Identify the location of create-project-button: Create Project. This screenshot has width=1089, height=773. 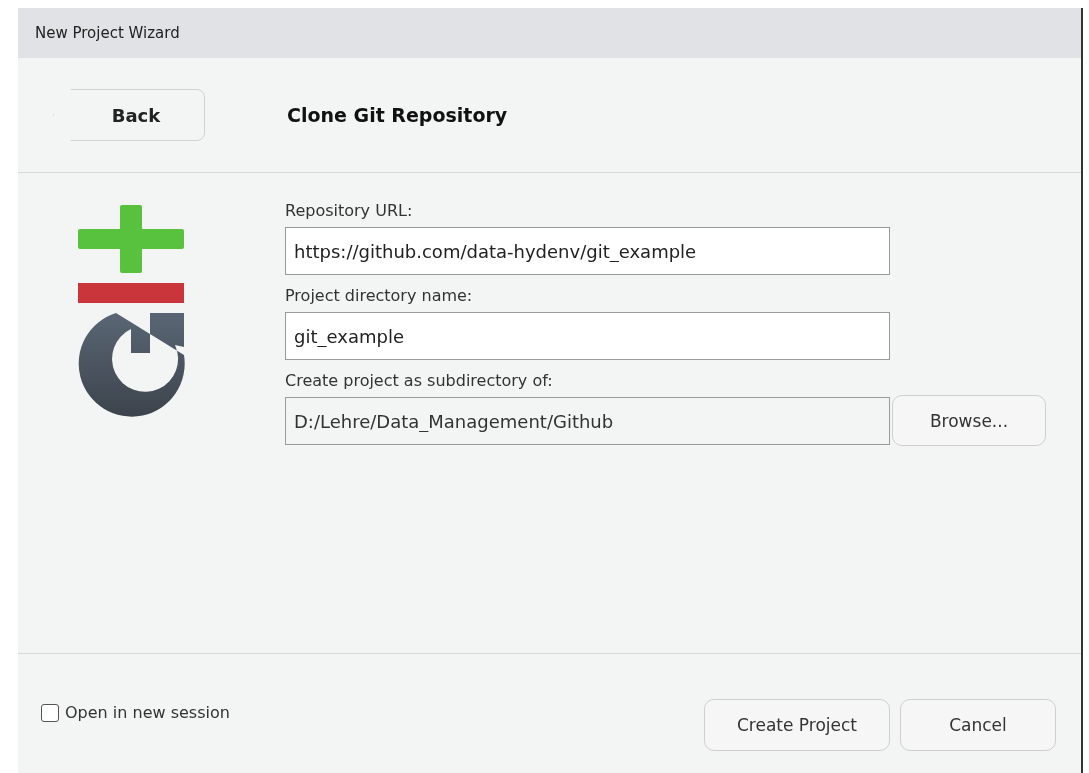
(797, 724).